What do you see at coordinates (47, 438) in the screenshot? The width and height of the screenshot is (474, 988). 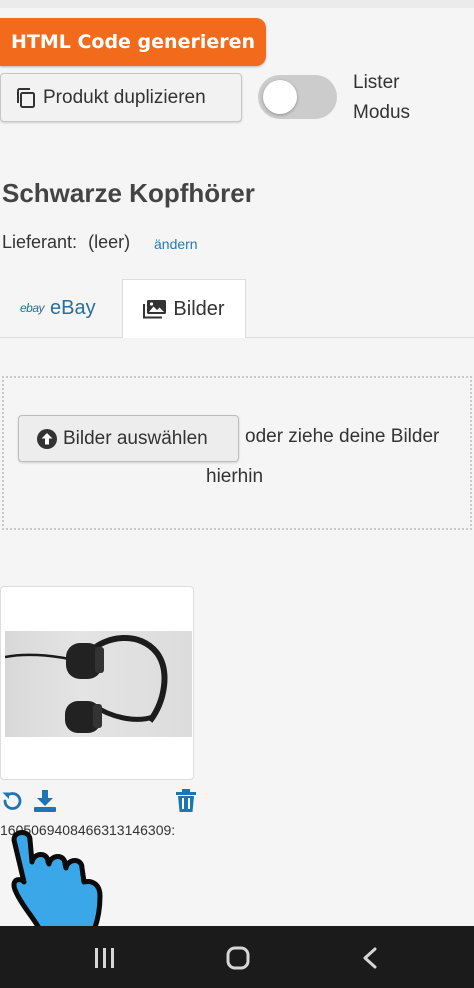 I see `upload-circle-icon` at bounding box center [47, 438].